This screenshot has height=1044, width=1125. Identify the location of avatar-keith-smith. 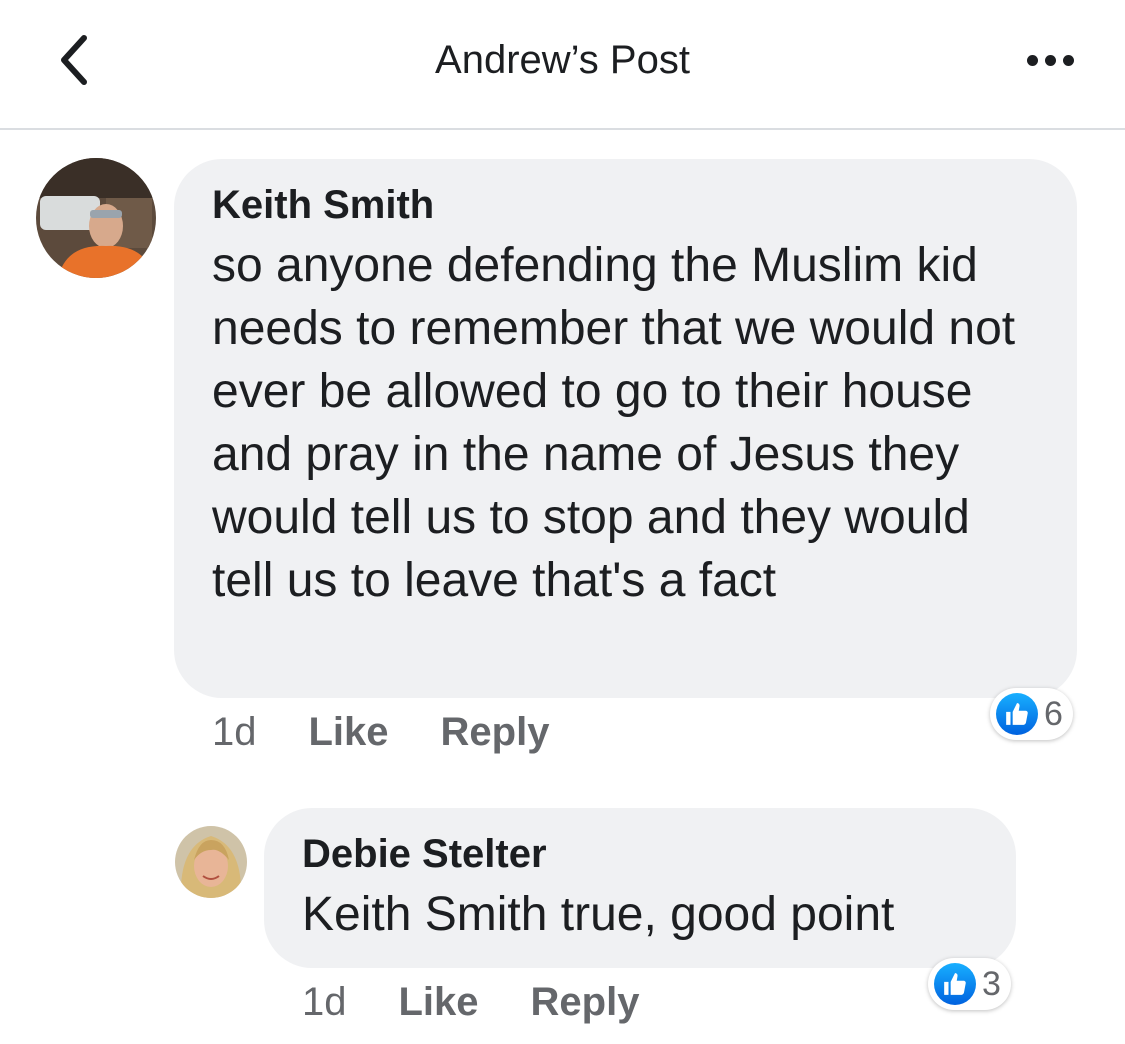
(96, 218).